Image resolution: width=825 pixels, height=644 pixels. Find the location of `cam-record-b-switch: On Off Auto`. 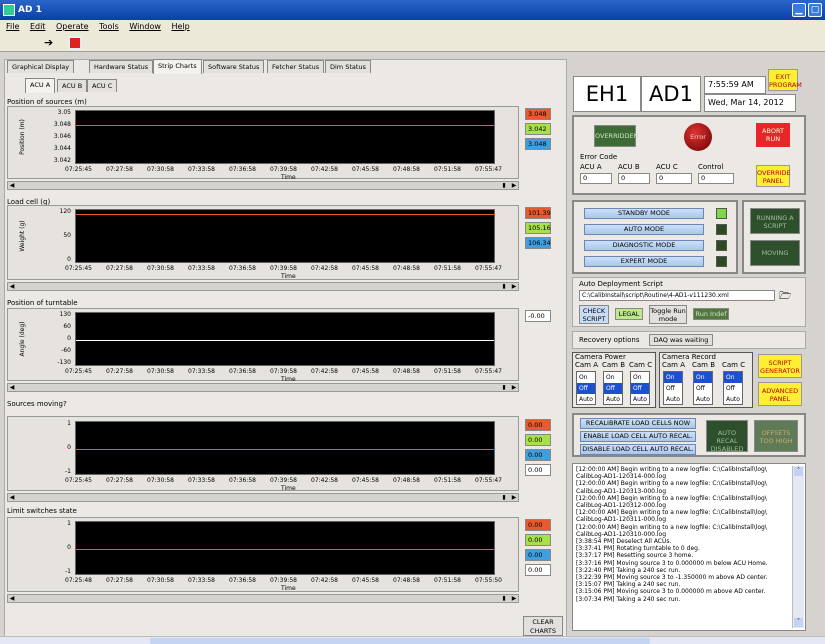

cam-record-b-switch: On Off Auto is located at coordinates (703, 388).